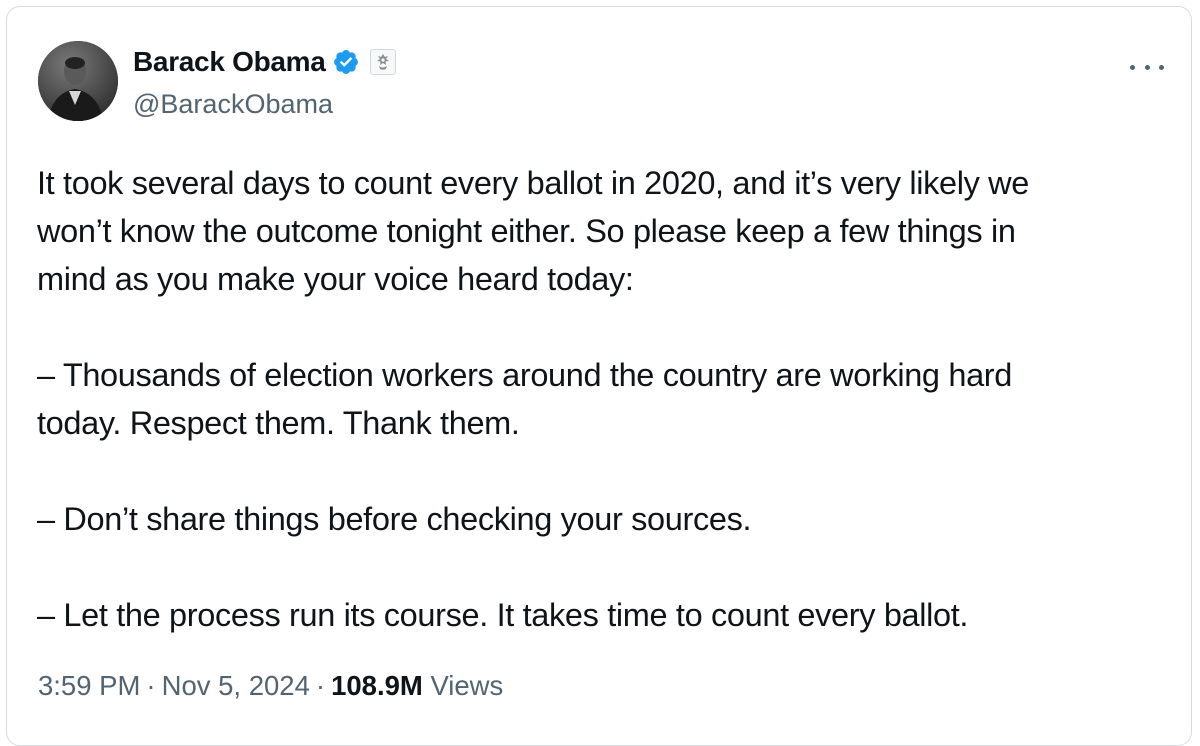  What do you see at coordinates (229, 62) in the screenshot?
I see `author-display-name: Barack Obama` at bounding box center [229, 62].